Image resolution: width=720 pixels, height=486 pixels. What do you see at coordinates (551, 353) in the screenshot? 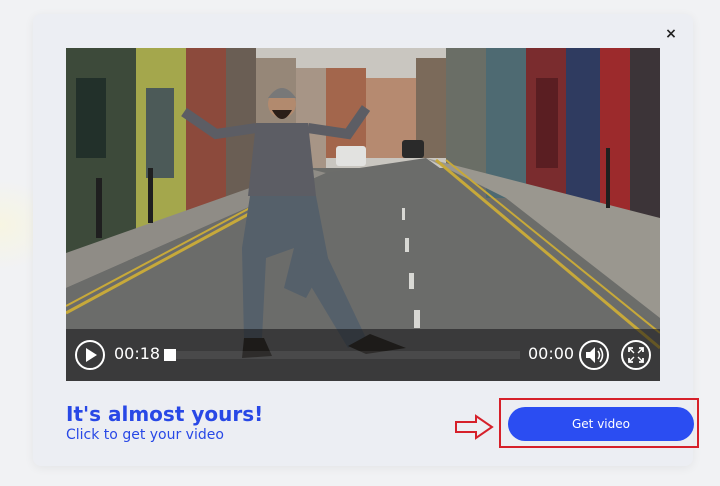
I see `duration: 00:00` at bounding box center [551, 353].